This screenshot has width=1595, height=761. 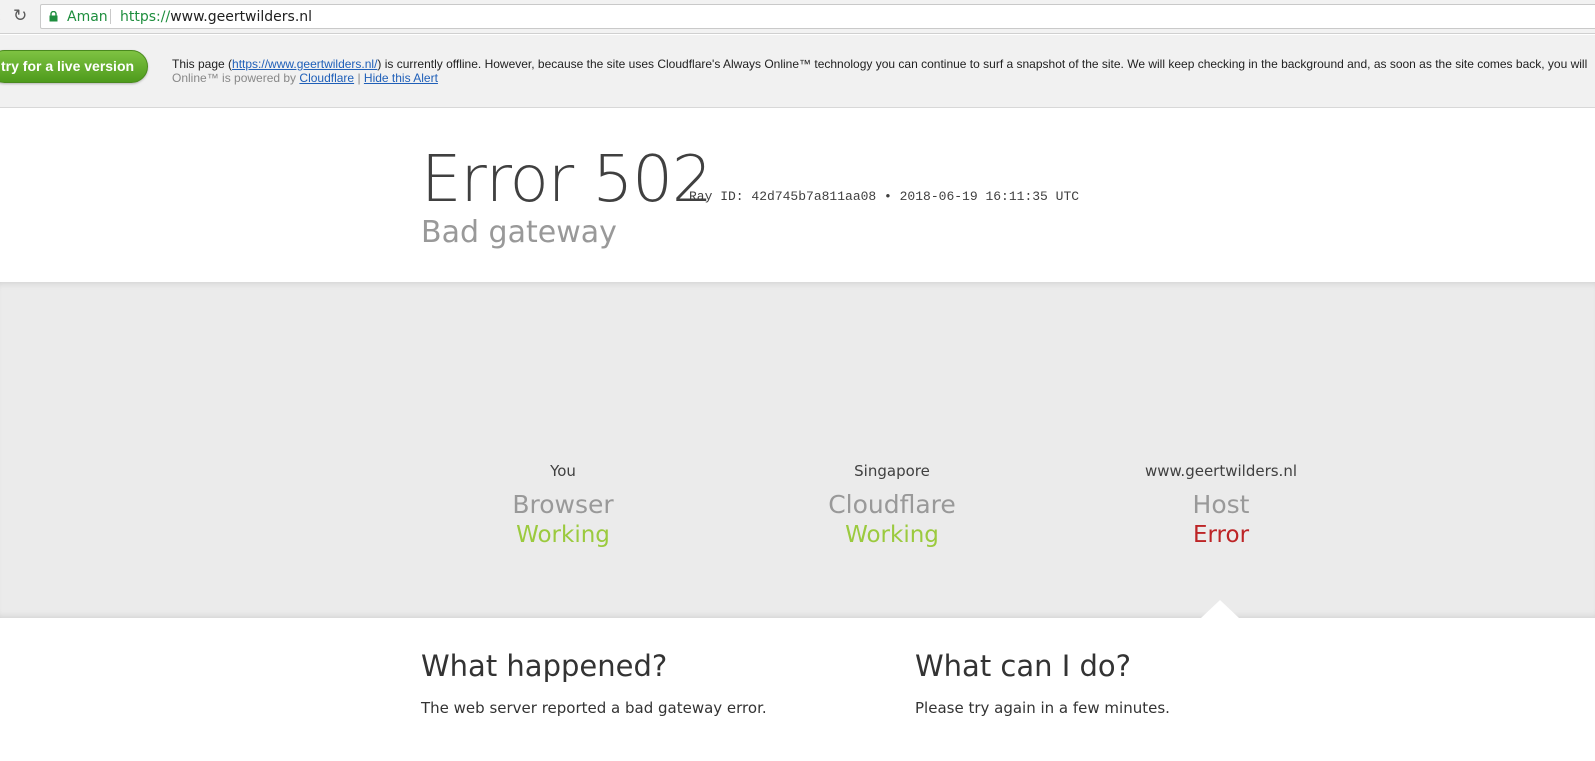 What do you see at coordinates (304, 64) in the screenshot?
I see `page-url-link: https://www.geertwilders.nl/` at bounding box center [304, 64].